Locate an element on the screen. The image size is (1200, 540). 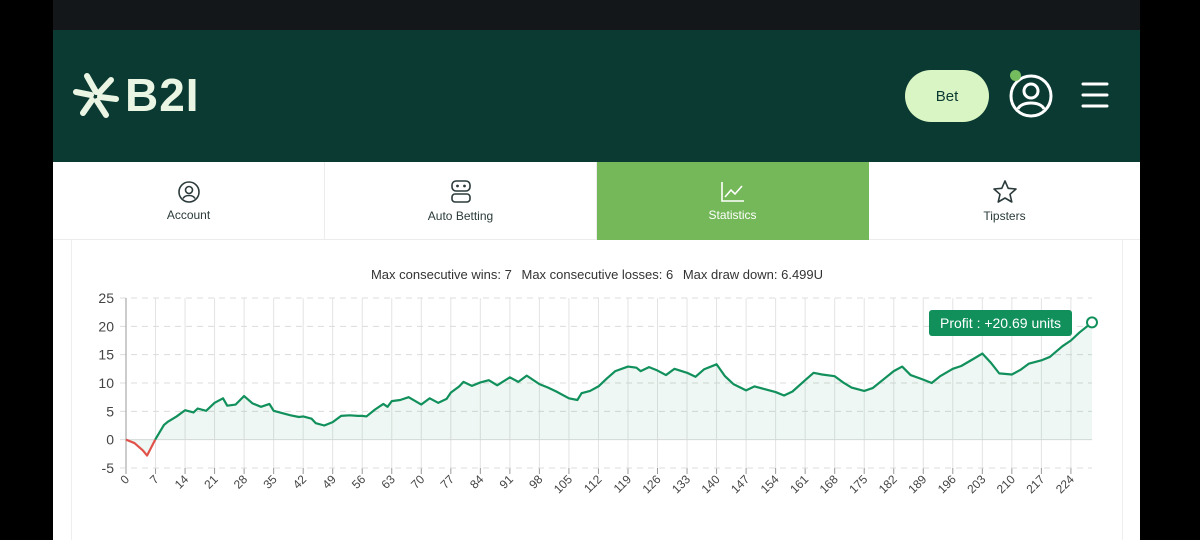
x-tick-label: 112 is located at coordinates (593, 484).